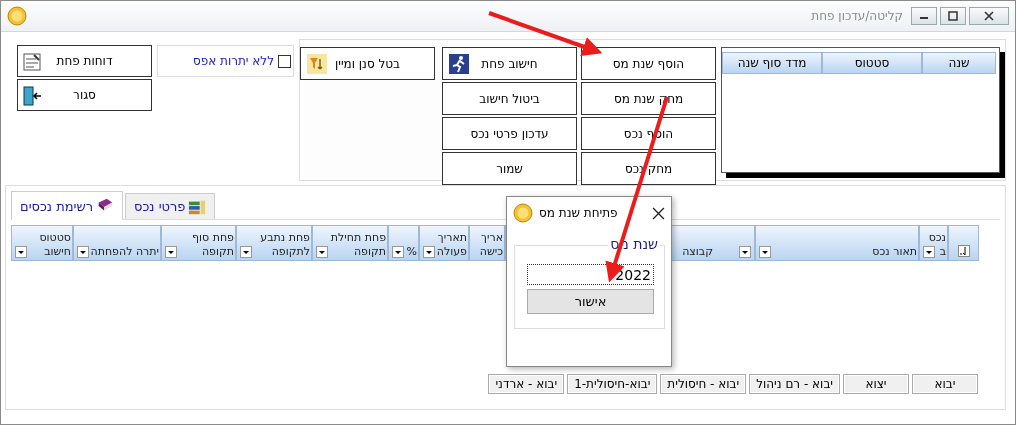 The height and width of the screenshot is (425, 1016). I want to click on column-header: נכס ב, so click(933, 243).